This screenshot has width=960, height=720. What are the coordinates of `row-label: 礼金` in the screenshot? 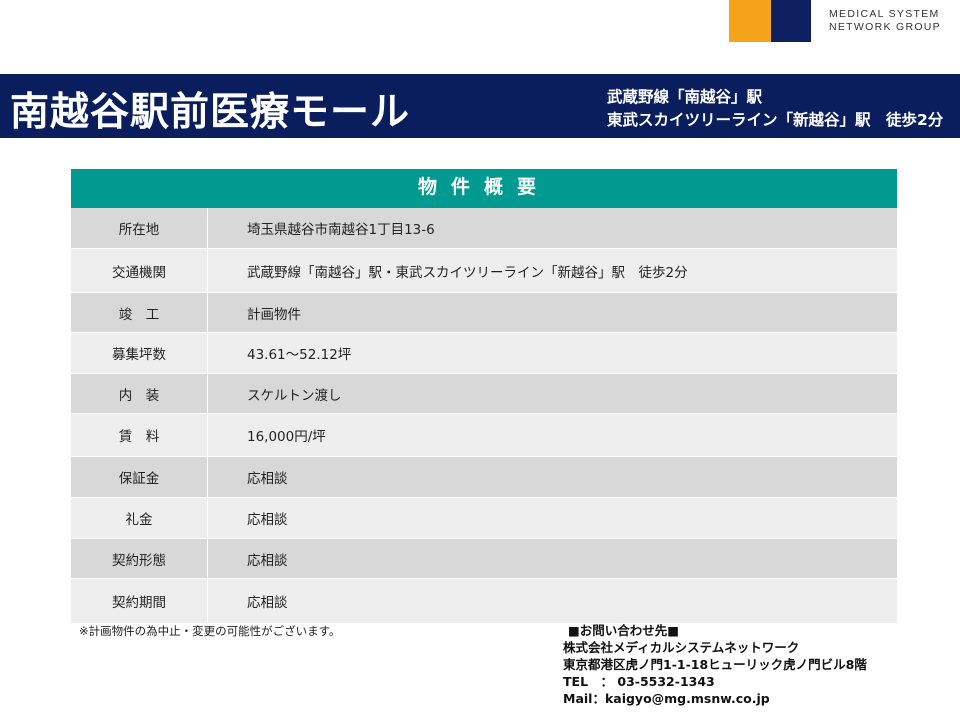 It's located at (139, 518).